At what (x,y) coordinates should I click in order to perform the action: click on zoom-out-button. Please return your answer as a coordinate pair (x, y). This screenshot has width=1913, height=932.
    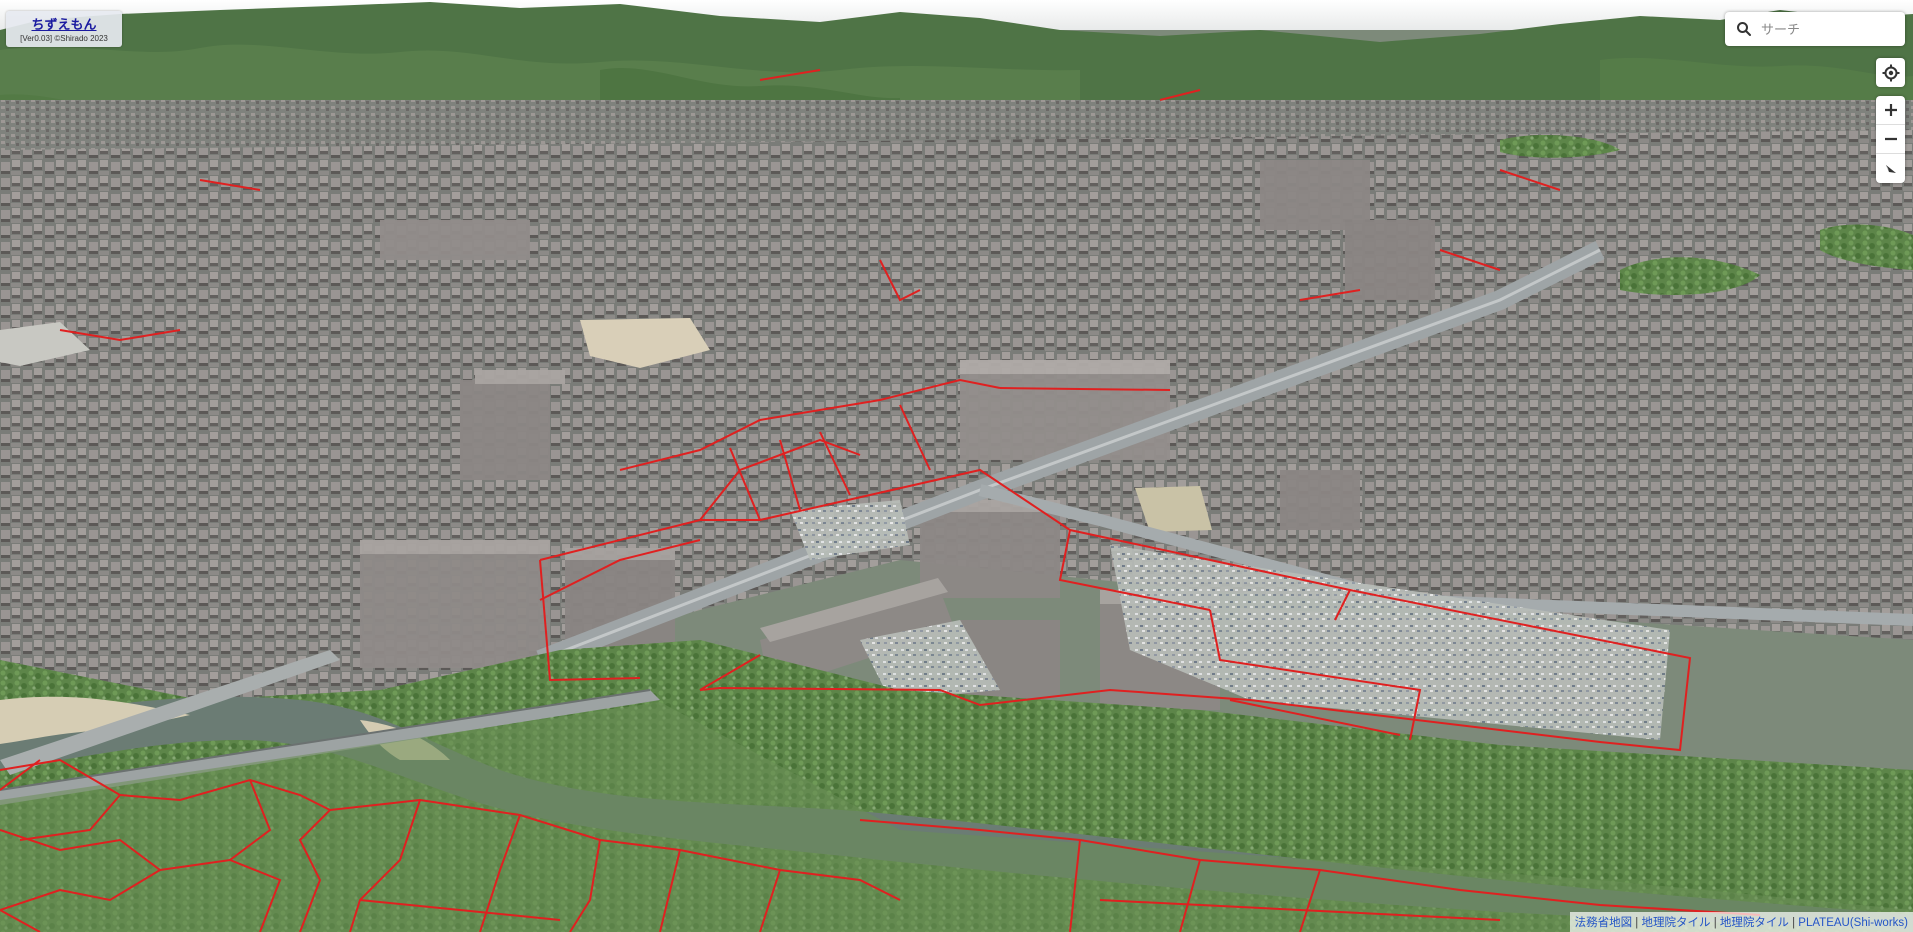
    Looking at the image, I should click on (1890, 139).